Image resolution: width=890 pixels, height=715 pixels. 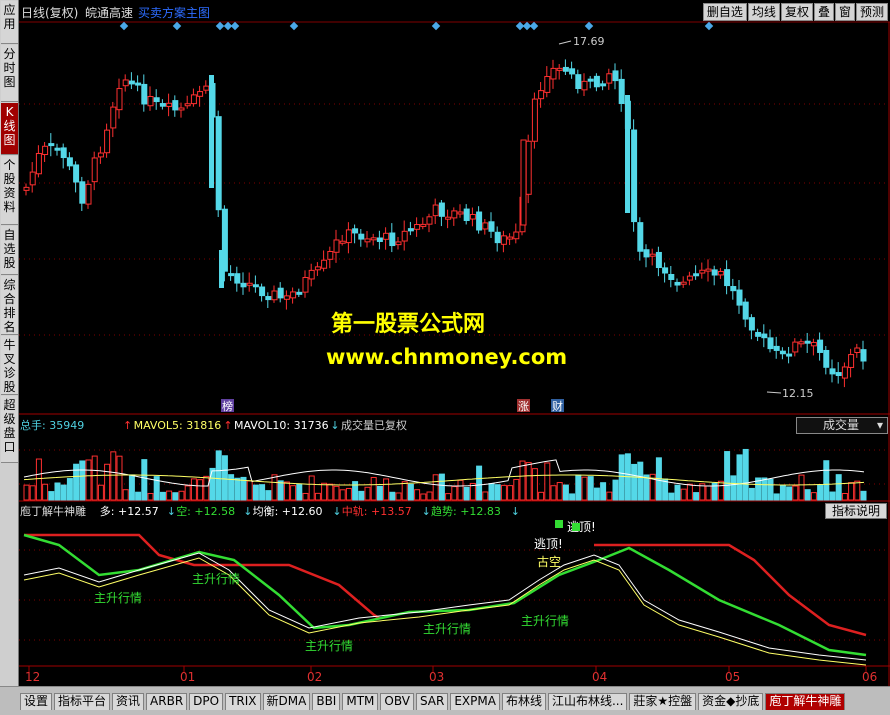 I want to click on indicator-label-escape-2: 逃顶!, so click(x=581, y=527).